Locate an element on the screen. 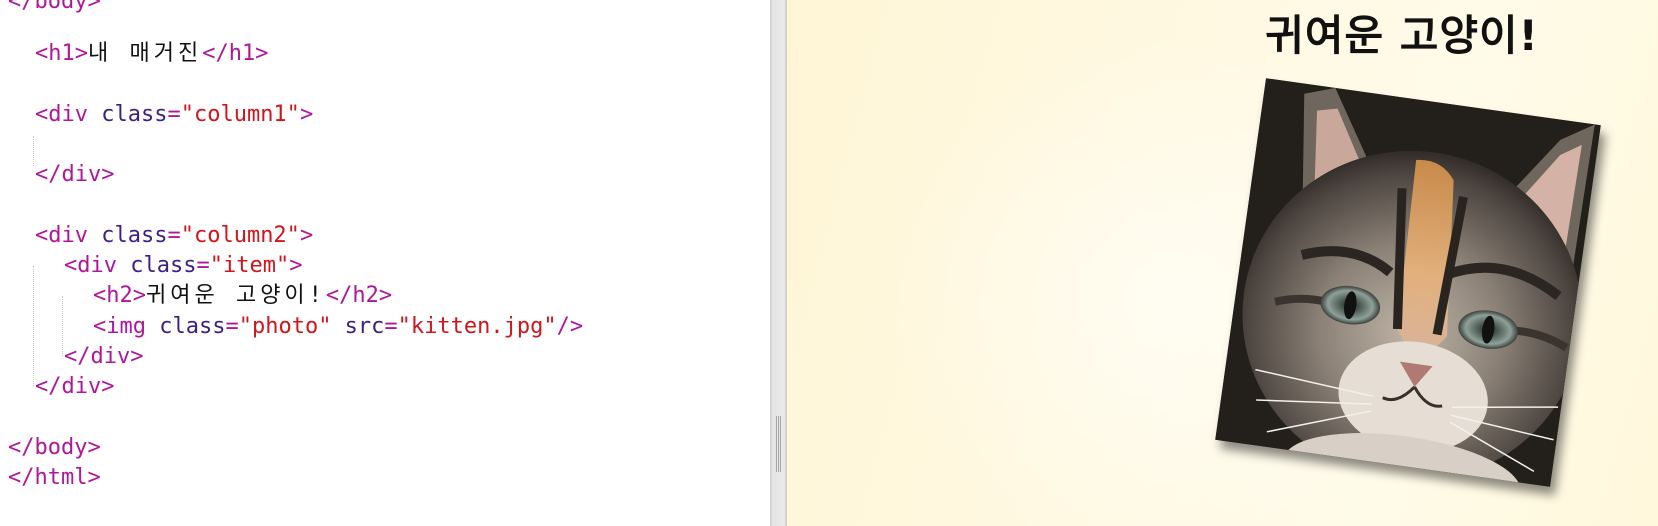  code-token: "column2" is located at coordinates (240, 235).